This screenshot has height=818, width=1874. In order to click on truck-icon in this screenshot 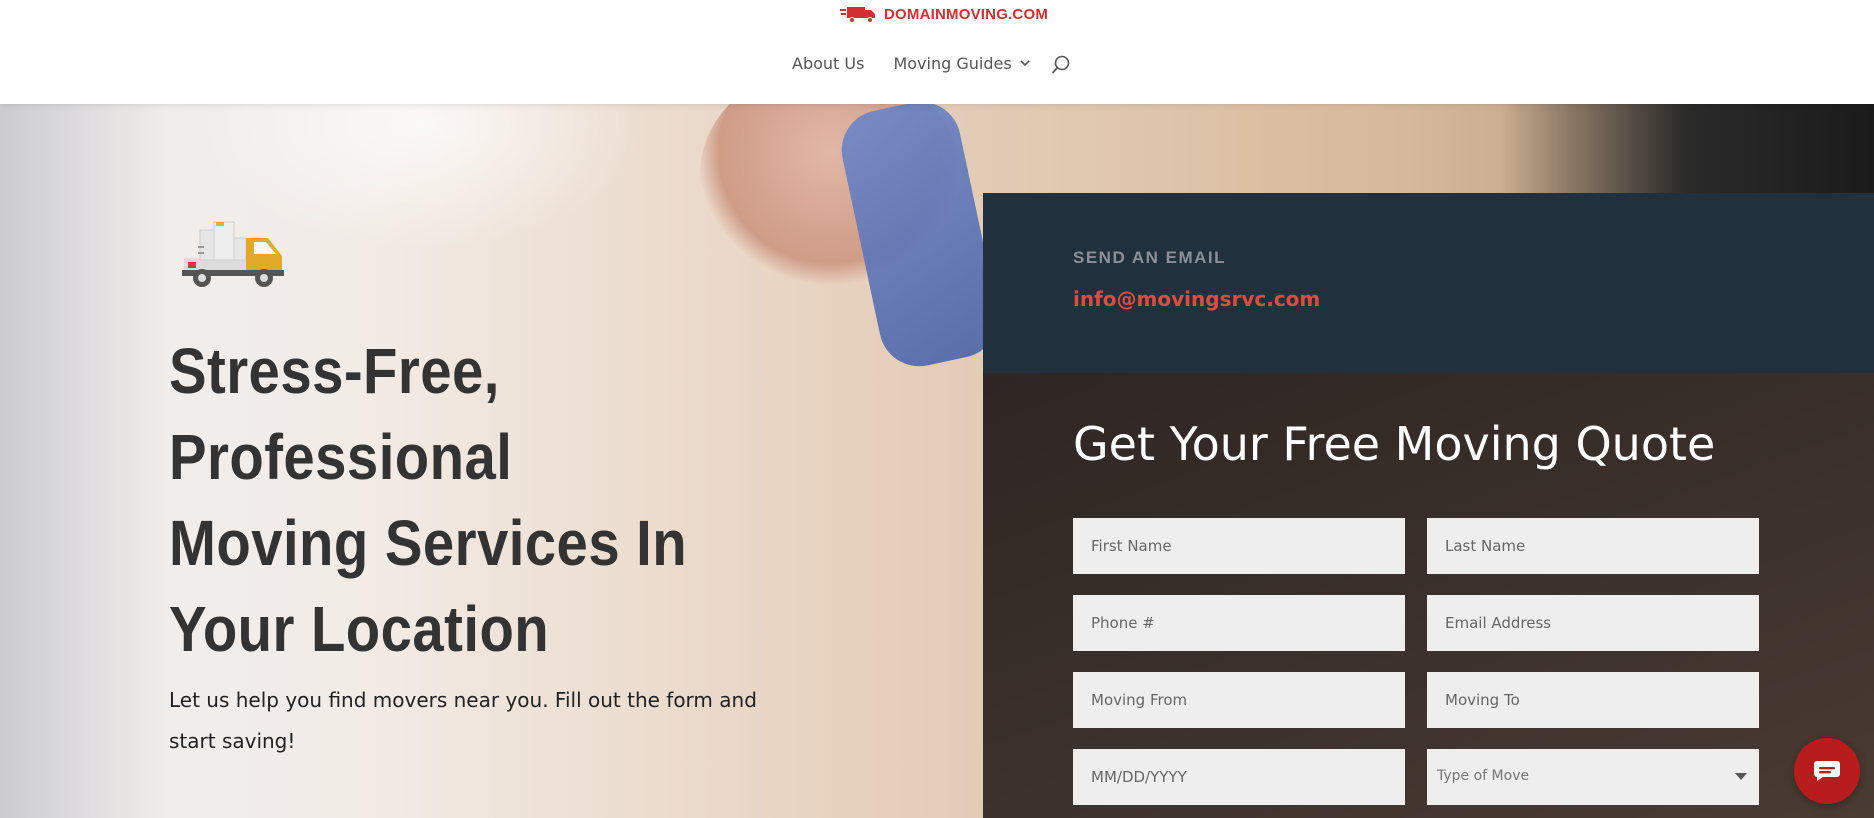, I will do `click(233, 254)`.